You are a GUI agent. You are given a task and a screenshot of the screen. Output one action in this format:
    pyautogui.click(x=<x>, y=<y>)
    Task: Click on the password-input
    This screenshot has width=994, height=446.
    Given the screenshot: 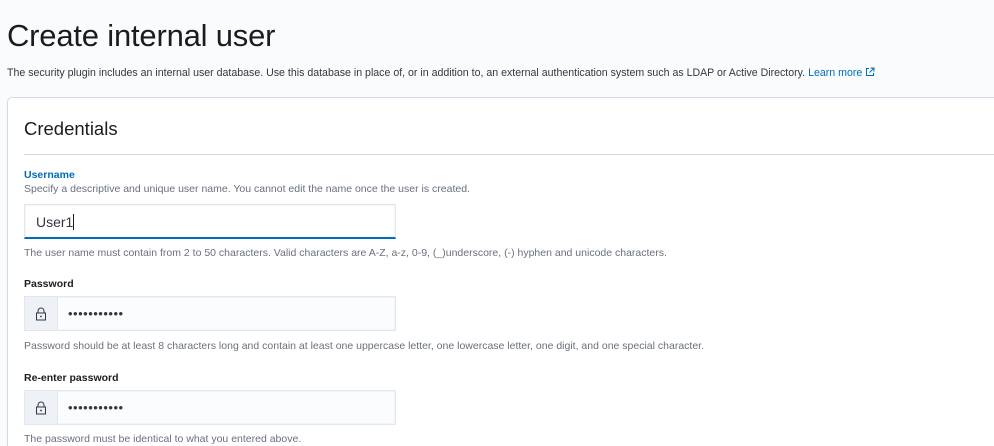 What is the action you would take?
    pyautogui.click(x=218, y=313)
    